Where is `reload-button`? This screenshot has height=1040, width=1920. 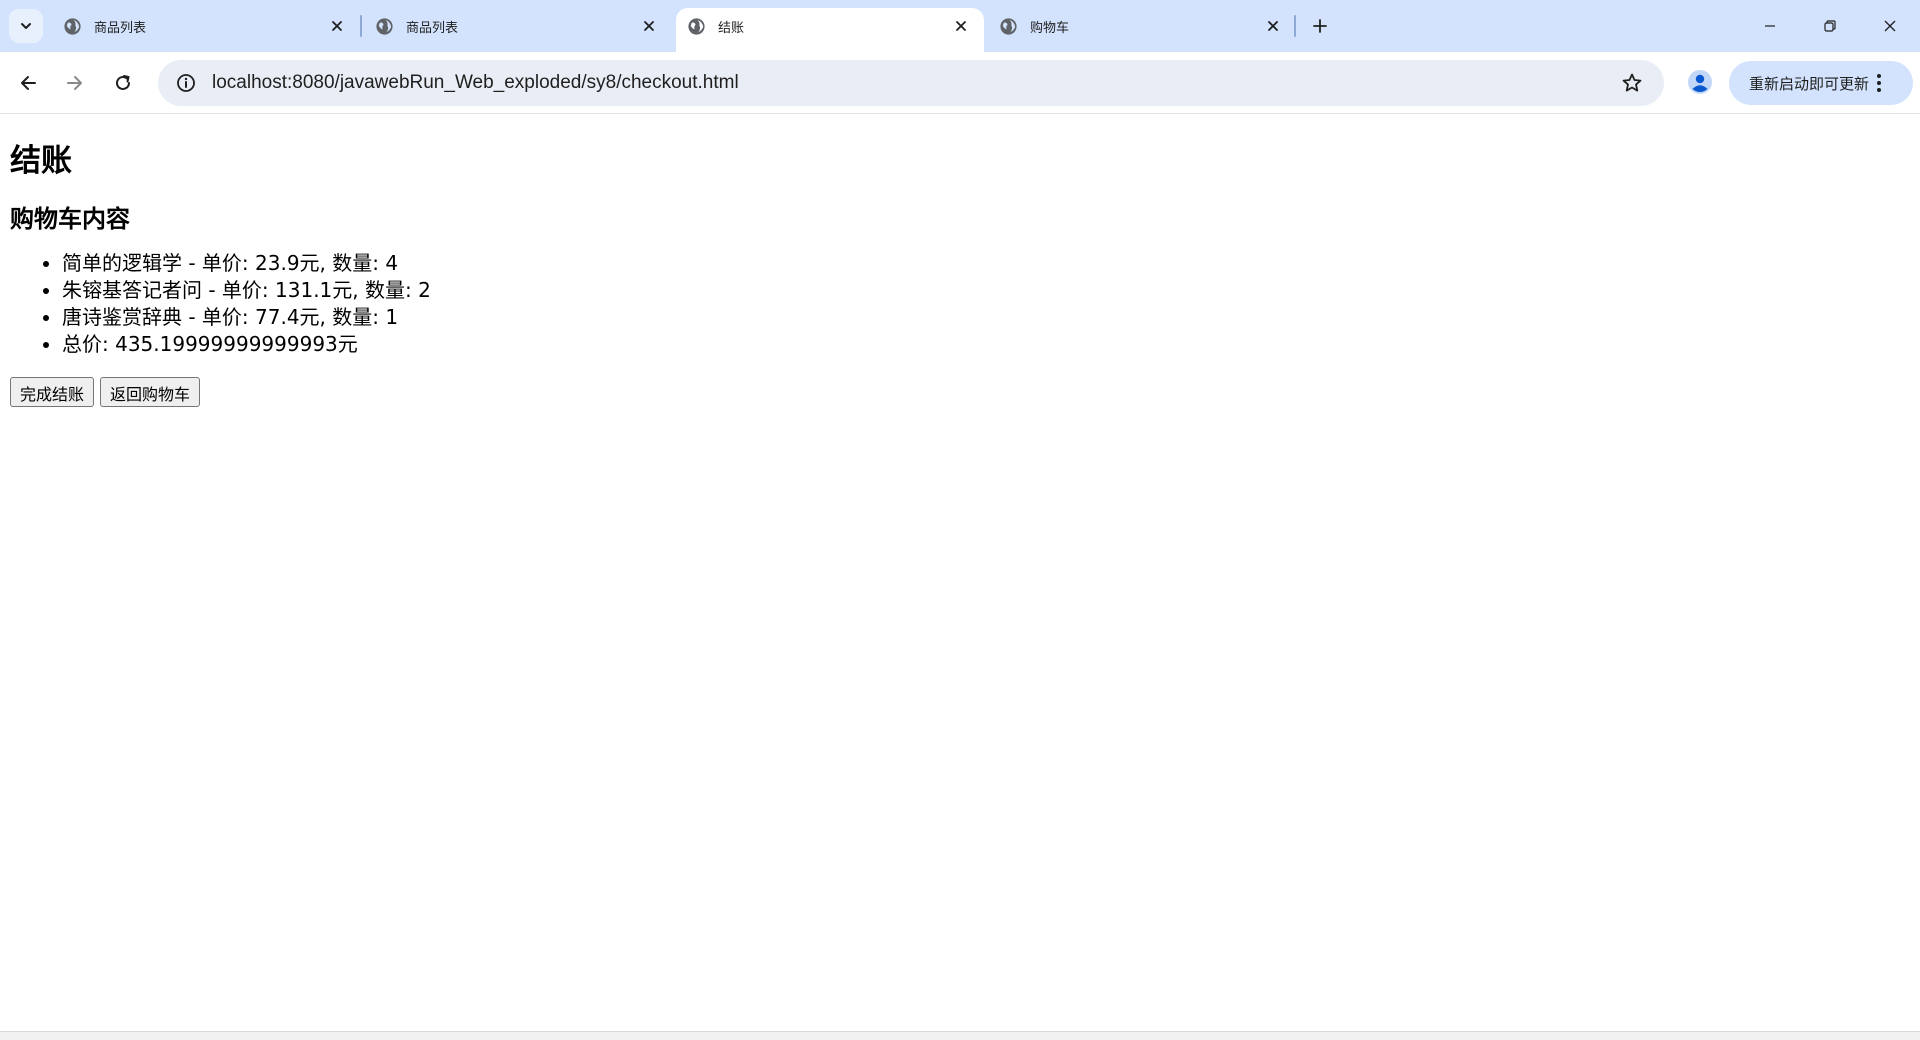 reload-button is located at coordinates (123, 83).